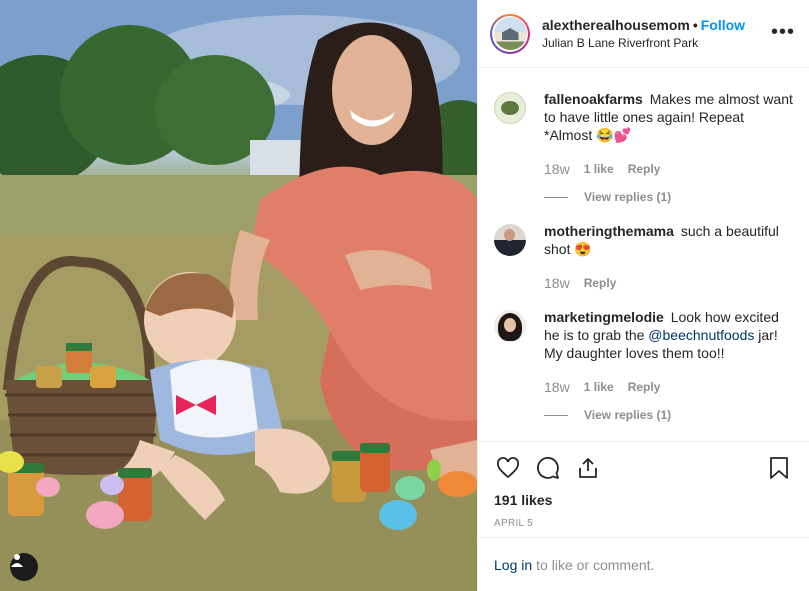  Describe the element at coordinates (588, 468) in the screenshot. I see `share-icon` at that location.